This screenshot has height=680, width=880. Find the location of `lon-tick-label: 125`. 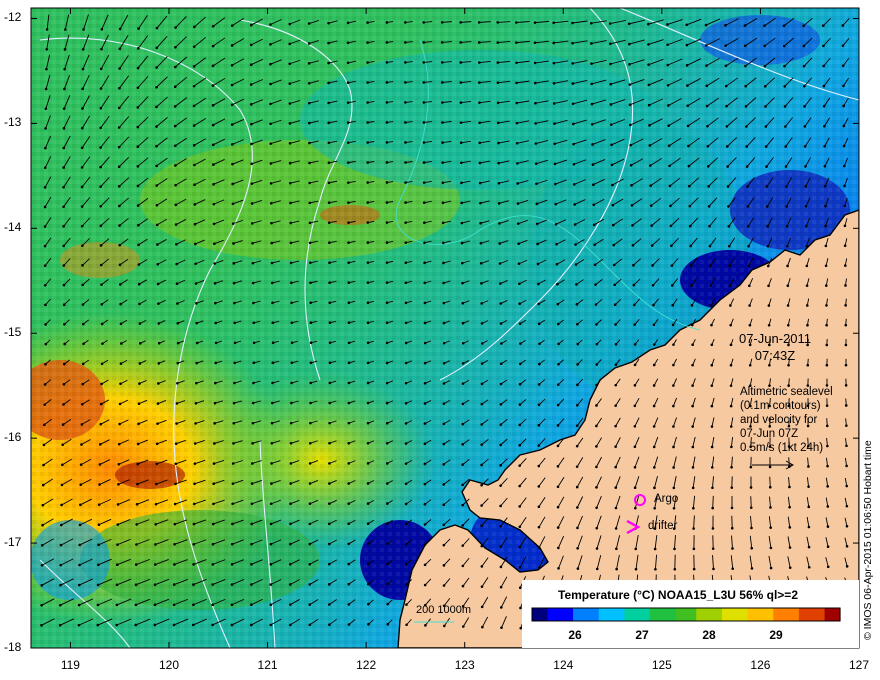

lon-tick-label: 125 is located at coordinates (661, 665).